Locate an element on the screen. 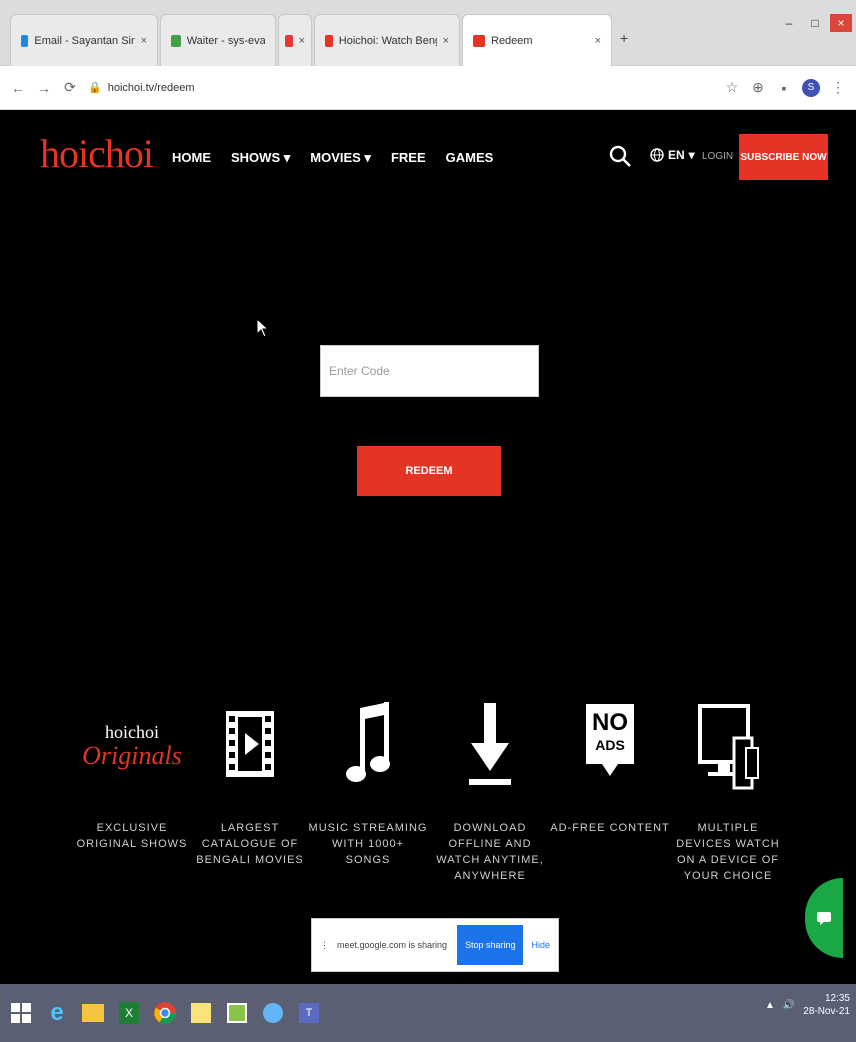 The image size is (856, 1042). sharing-message: meet.google.com is sharing your screen. is located at coordinates (393, 945).